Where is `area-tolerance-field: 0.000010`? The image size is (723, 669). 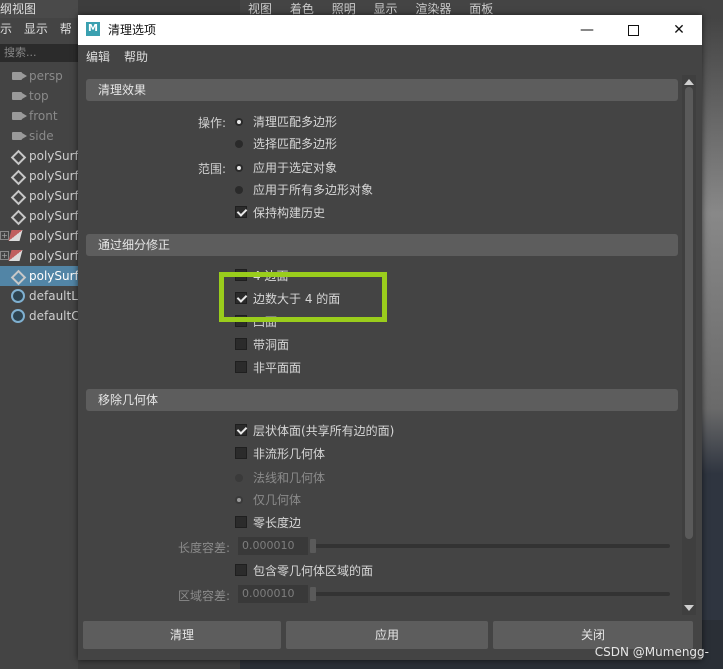
area-tolerance-field: 0.000010 is located at coordinates (273, 594).